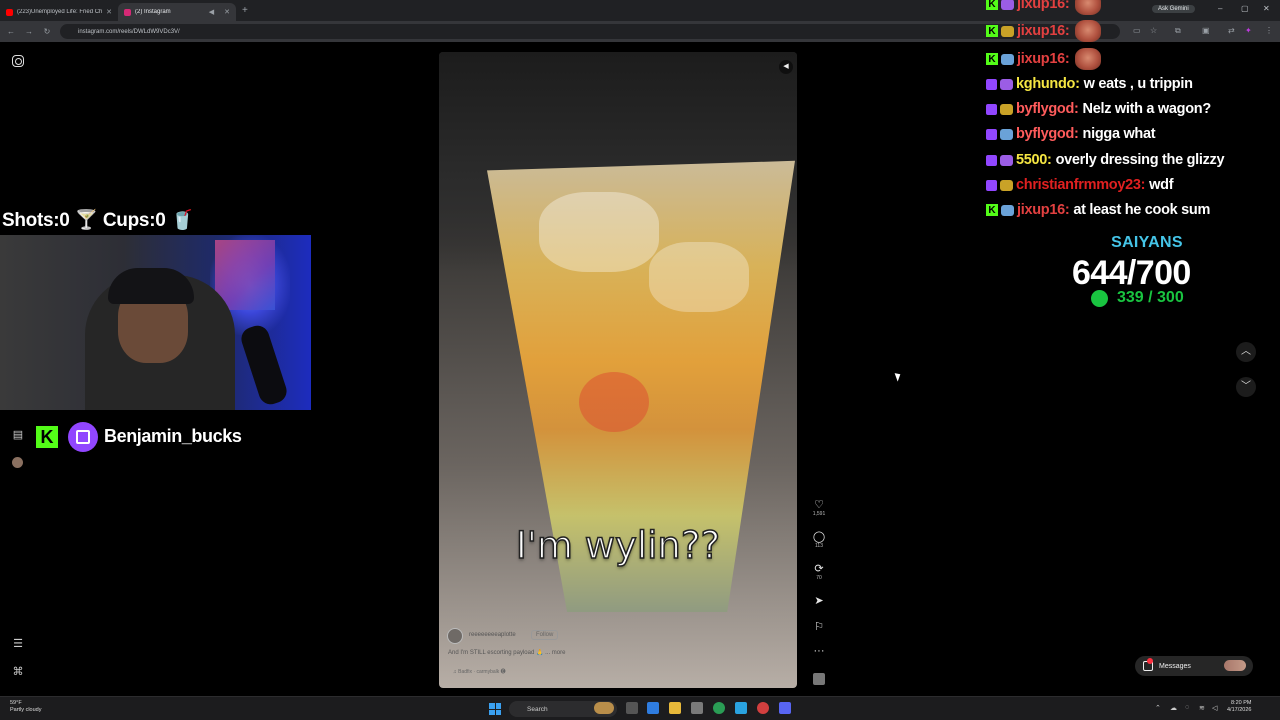  What do you see at coordinates (177, 12) in the screenshot?
I see `tab-instagram: (2) Instagram ◀ ✕` at bounding box center [177, 12].